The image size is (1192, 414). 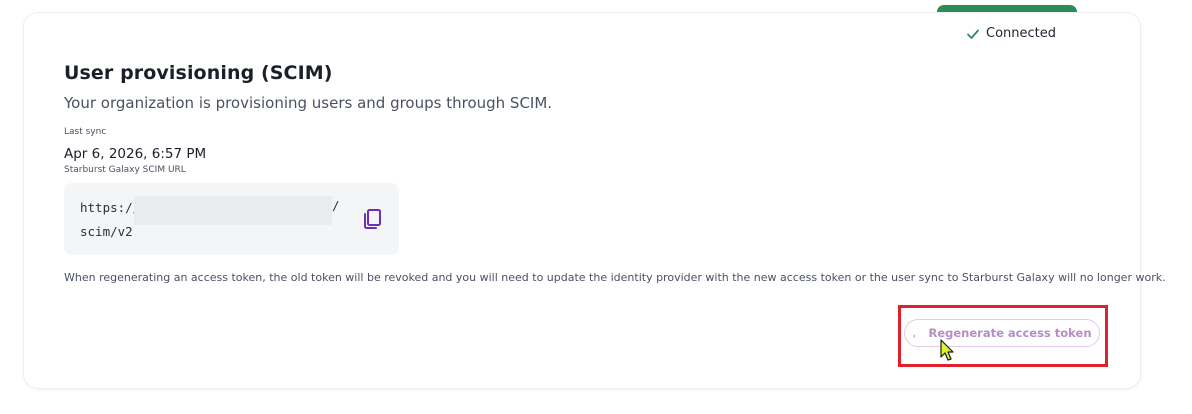 I want to click on scim-url-prefix: https://, so click(x=110, y=207).